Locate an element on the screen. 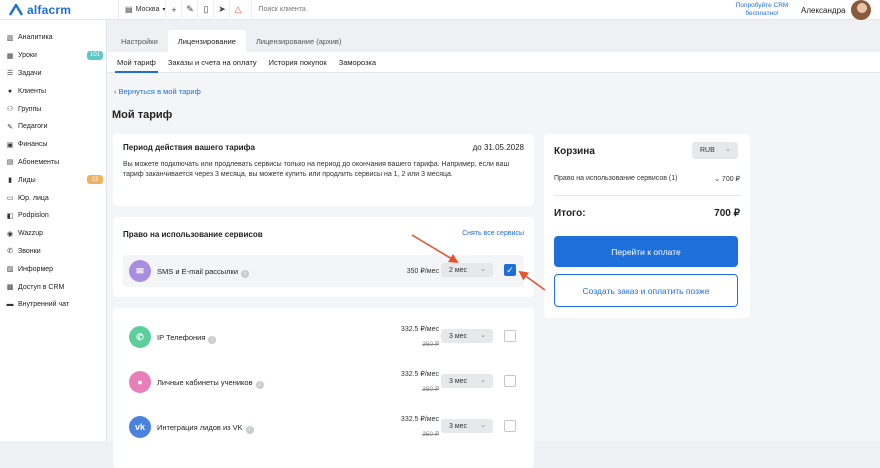 The image size is (880, 468). sidebar-item: ▤ Абонементы is located at coordinates (53, 163).